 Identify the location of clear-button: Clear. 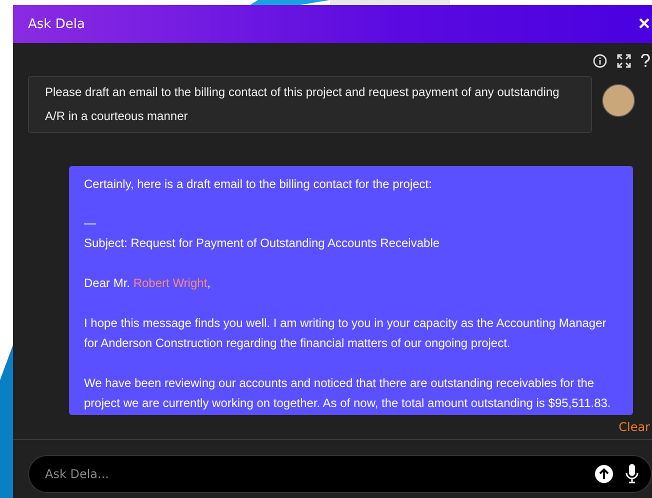
(634, 427).